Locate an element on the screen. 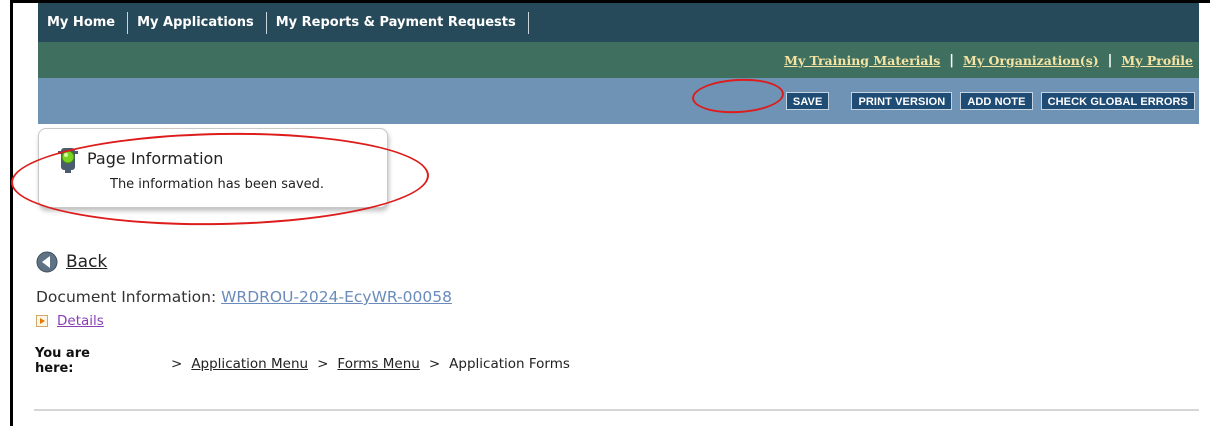 The image size is (1219, 426). document-information-label: Document Information: is located at coordinates (129, 297).